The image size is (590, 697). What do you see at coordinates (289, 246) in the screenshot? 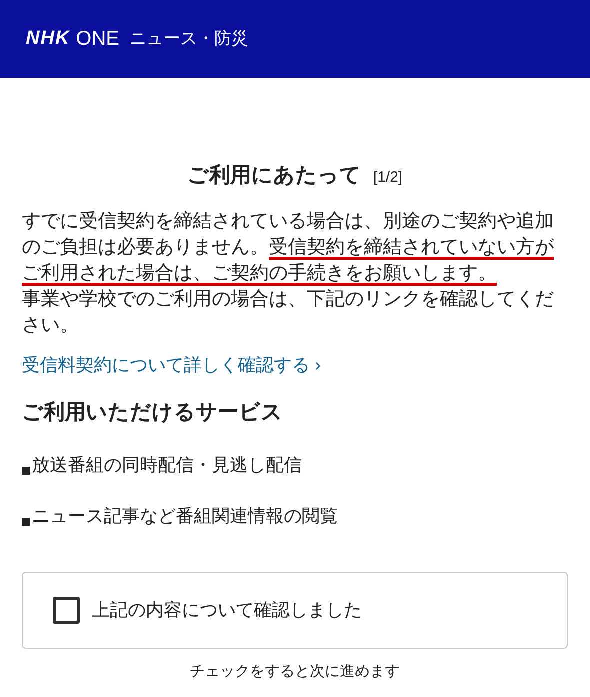
I see `notice-paragraph: すでに受信契約を締結されている場合は、別途のご契約や追加のご負担は必要ありません。受信契約を締結されていない方がご利用された場合は、ご契約の手続きをお願いします。` at bounding box center [289, 246].